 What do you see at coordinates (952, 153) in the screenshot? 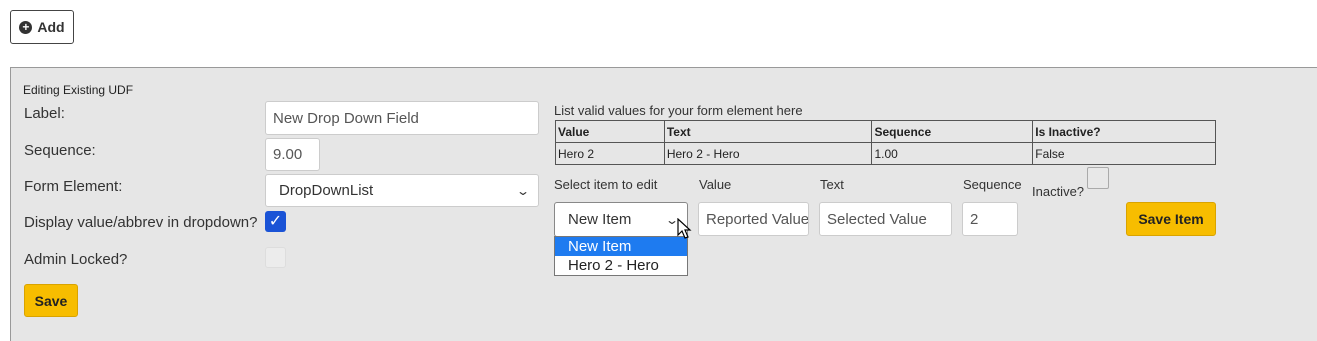
I see `cell-sequence: 1.00` at bounding box center [952, 153].